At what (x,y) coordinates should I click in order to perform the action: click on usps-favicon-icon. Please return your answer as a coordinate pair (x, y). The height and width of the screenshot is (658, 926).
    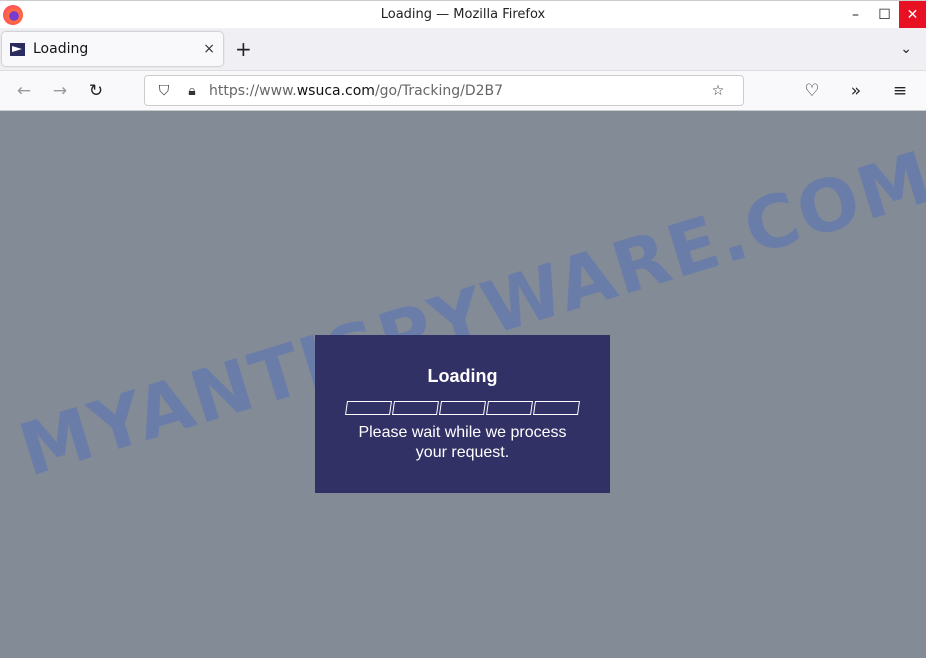
    Looking at the image, I should click on (17, 49).